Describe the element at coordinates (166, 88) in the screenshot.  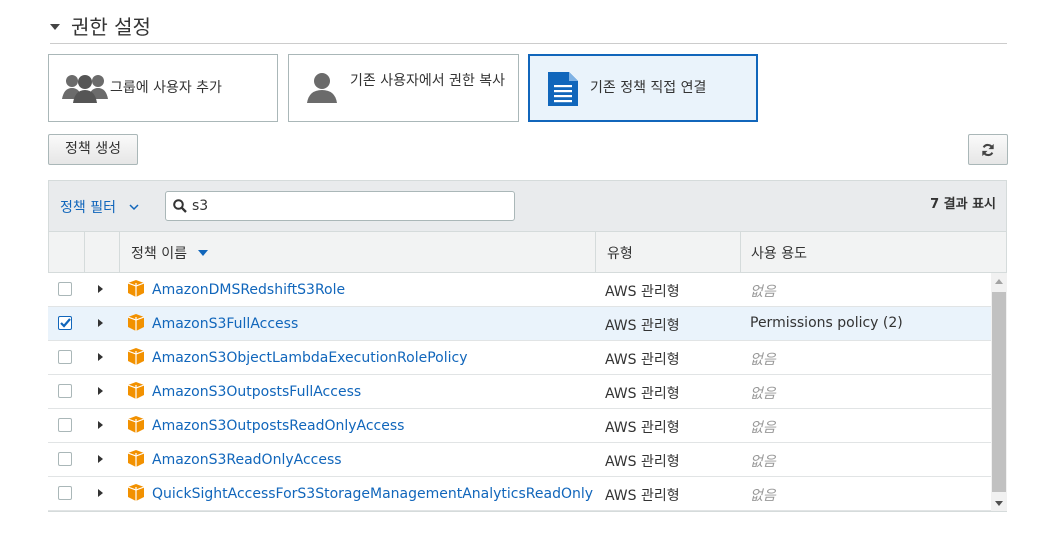
I see `option-add-to-group-label: 그룹에 사용자 추가` at that location.